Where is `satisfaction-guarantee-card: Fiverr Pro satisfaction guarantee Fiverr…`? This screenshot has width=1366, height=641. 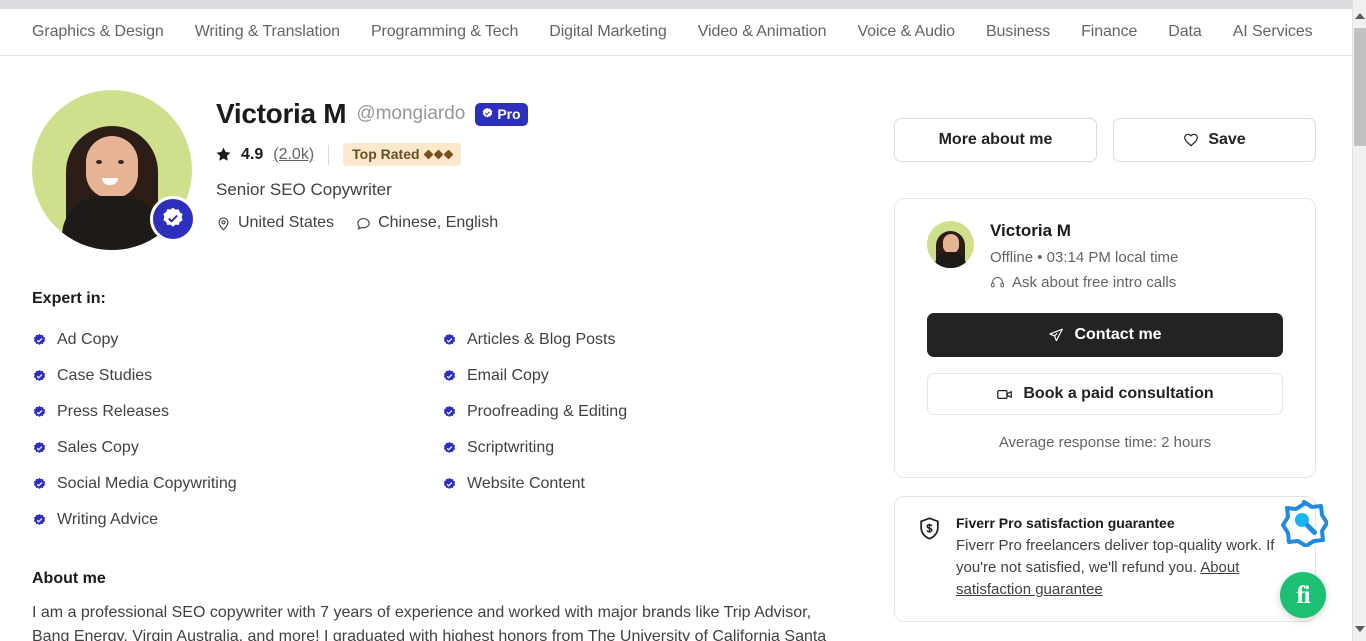 satisfaction-guarantee-card: Fiverr Pro satisfaction guarantee Fiverr… is located at coordinates (1105, 559).